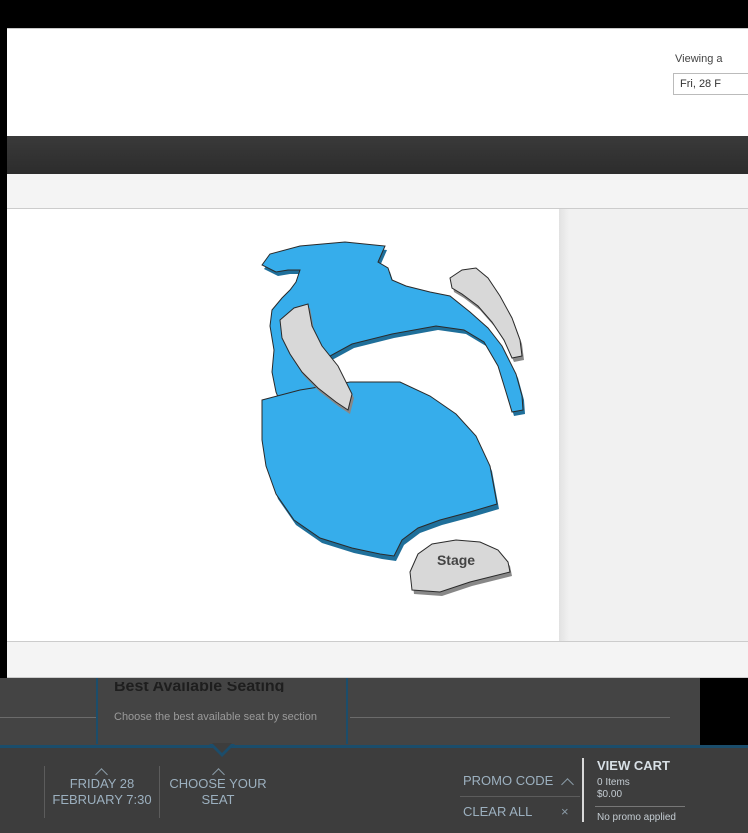  I want to click on active-step-pointer-inner, so click(222, 748).